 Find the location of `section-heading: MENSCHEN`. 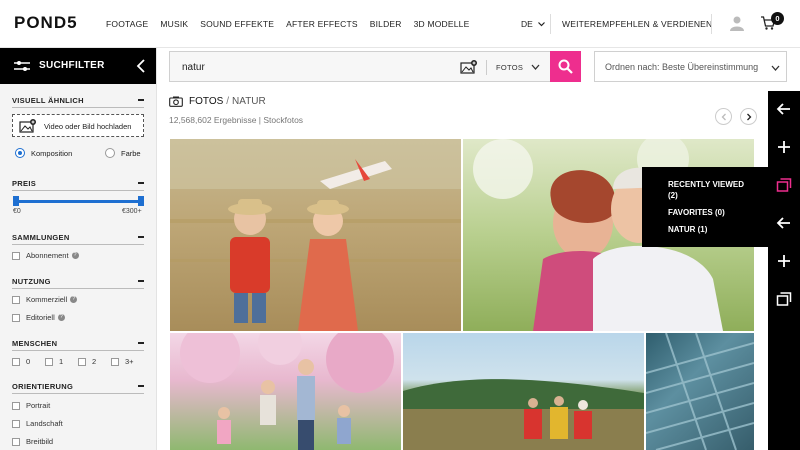

section-heading: MENSCHEN is located at coordinates (78, 345).